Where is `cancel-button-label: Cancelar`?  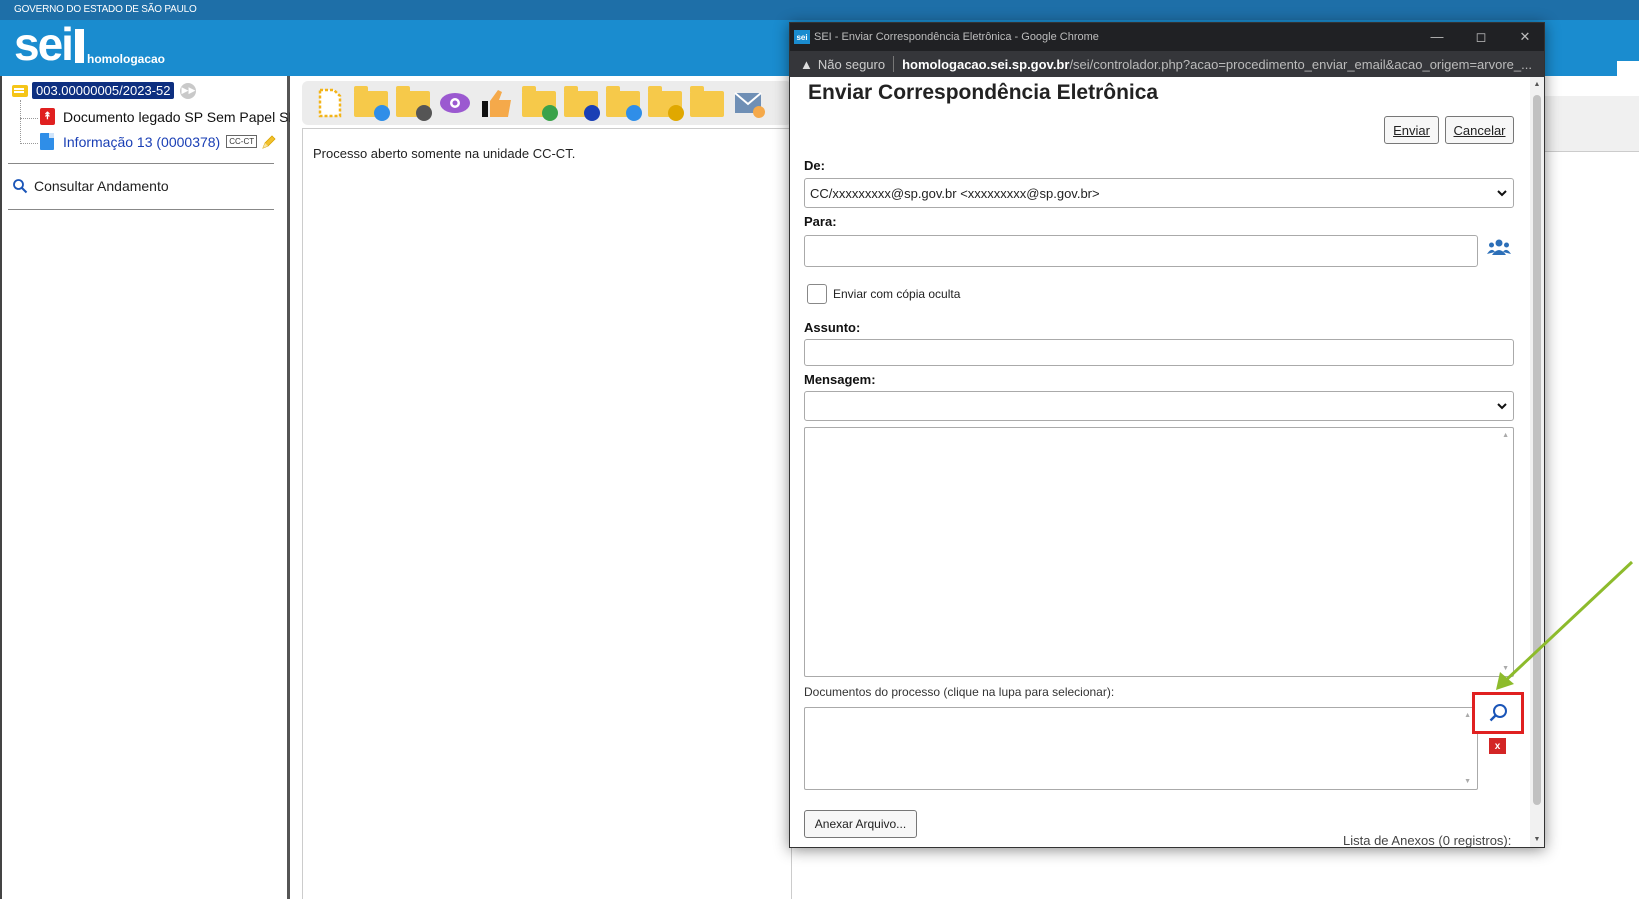
cancel-button-label: Cancelar is located at coordinates (1479, 130).